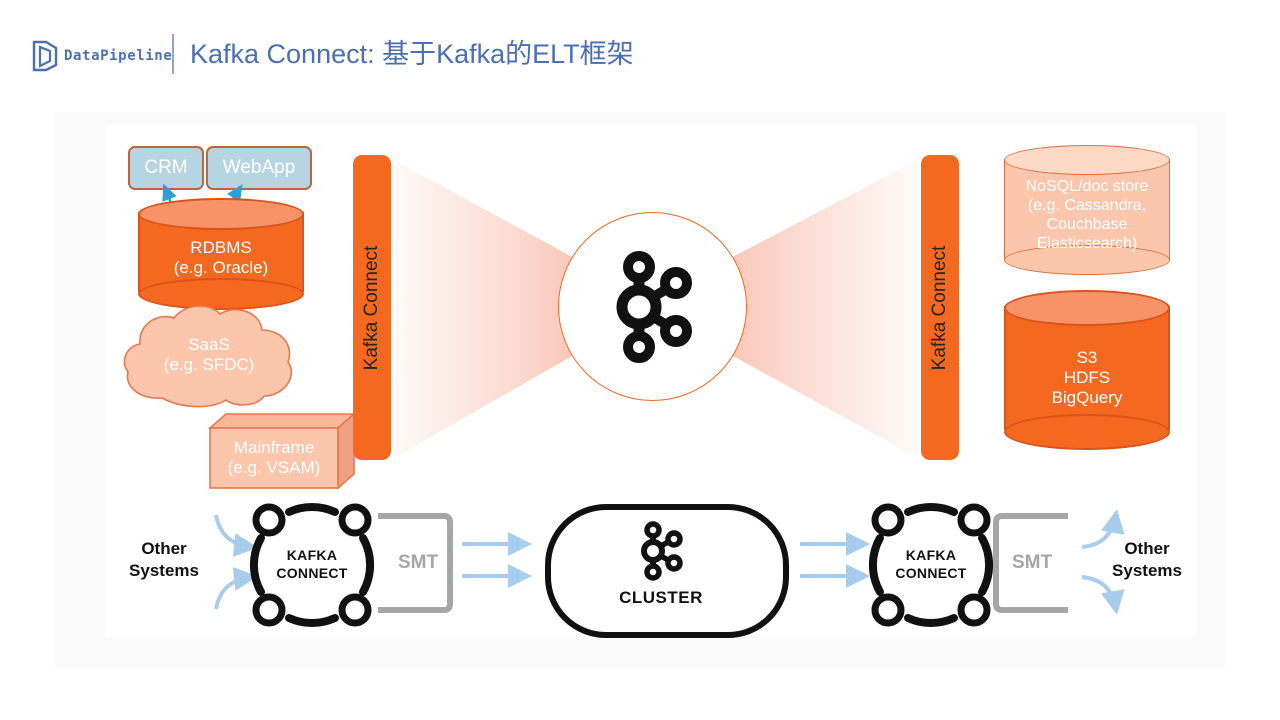  I want to click on flow-kafka-connect-right-label: KAFKA CONNECT, so click(931, 564).